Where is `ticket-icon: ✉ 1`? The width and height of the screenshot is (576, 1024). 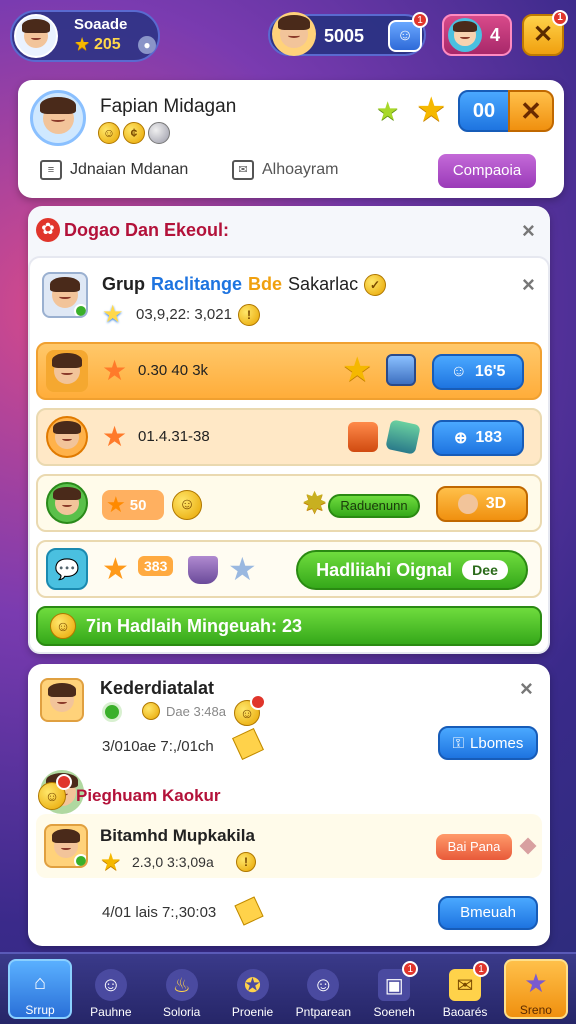
ticket-icon: ✉ 1 is located at coordinates (469, 981).